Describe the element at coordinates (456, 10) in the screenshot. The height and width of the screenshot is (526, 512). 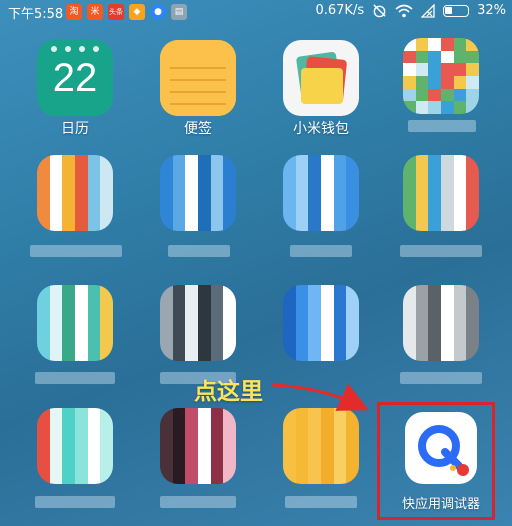
I see `battery-icon` at that location.